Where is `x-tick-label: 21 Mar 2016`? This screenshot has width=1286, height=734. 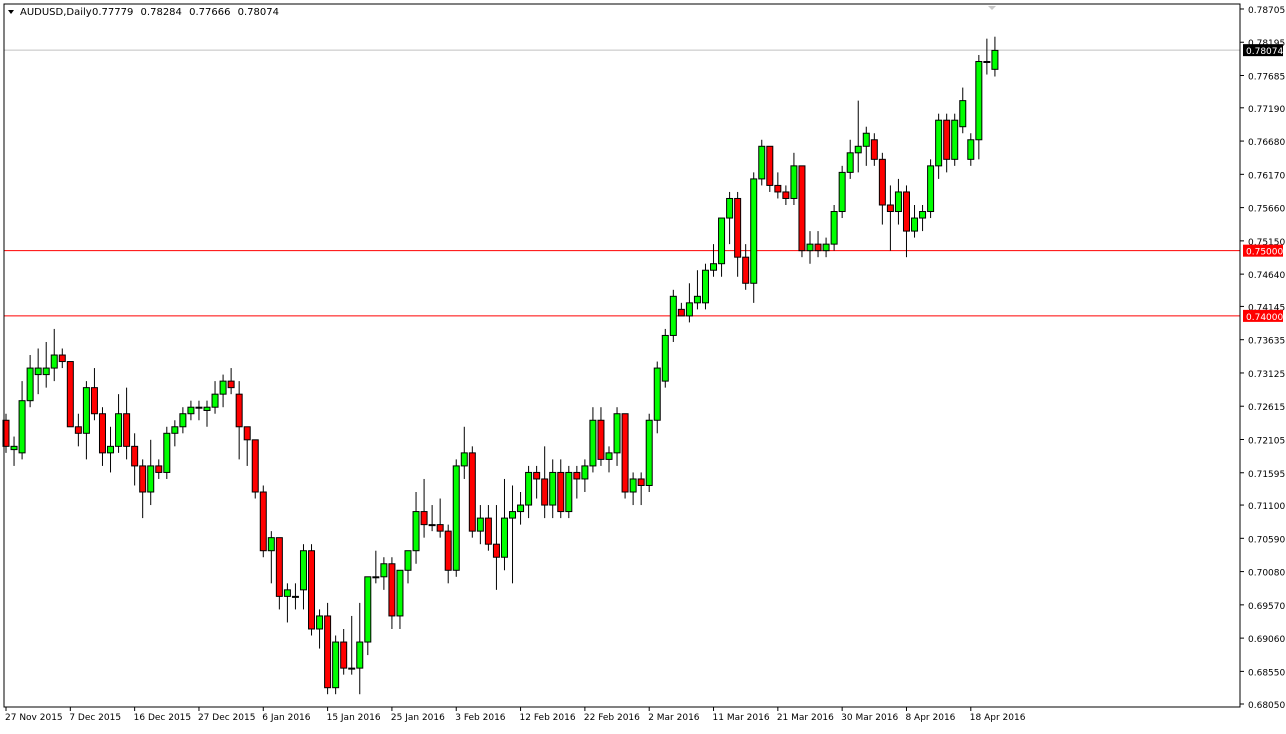 x-tick-label: 21 Mar 2016 is located at coordinates (805, 718).